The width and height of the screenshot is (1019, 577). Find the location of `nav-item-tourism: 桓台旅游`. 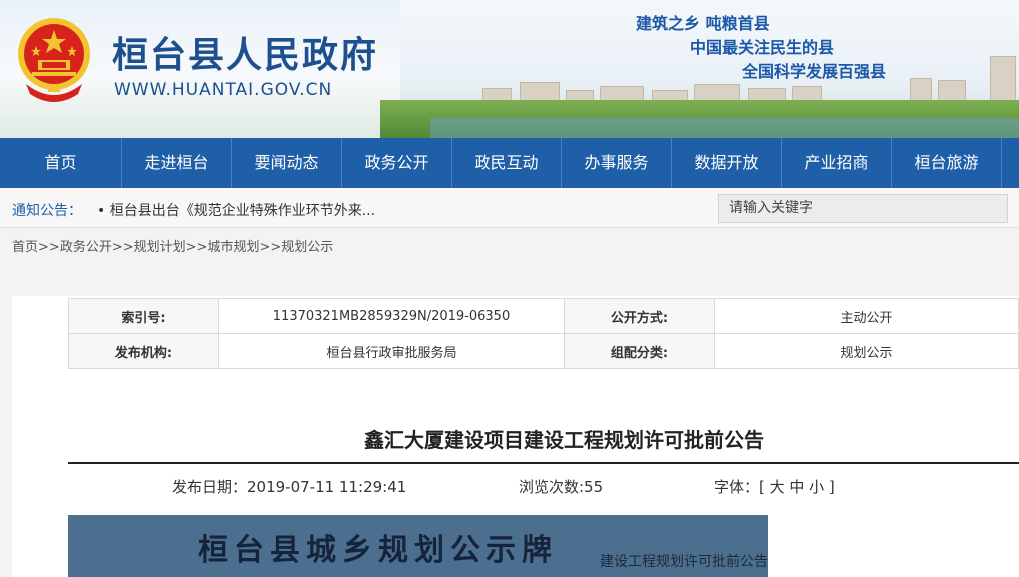

nav-item-tourism: 桓台旅游 is located at coordinates (947, 163).